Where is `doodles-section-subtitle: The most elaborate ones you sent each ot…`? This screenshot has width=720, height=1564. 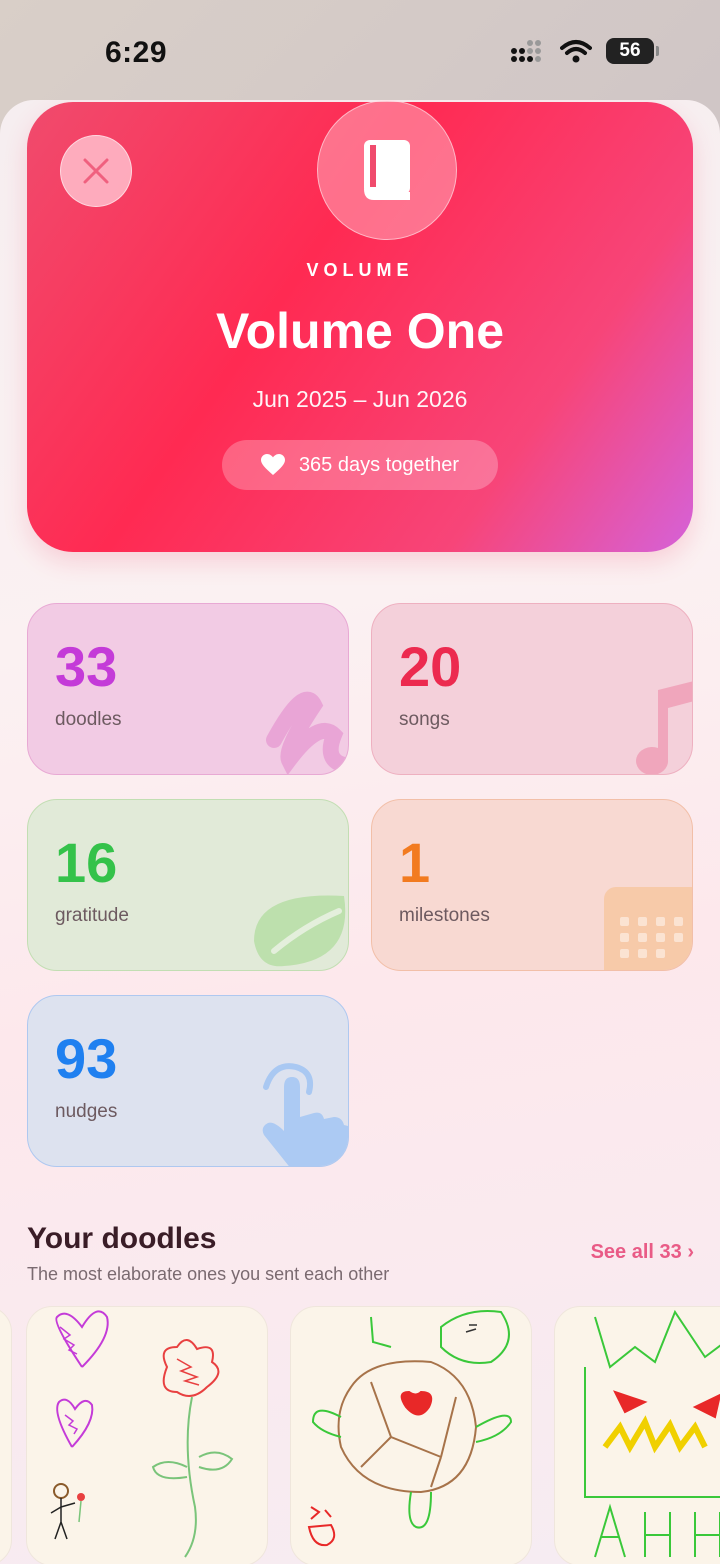
doodles-section-subtitle: The most elaborate ones you sent each ot… is located at coordinates (208, 1274).